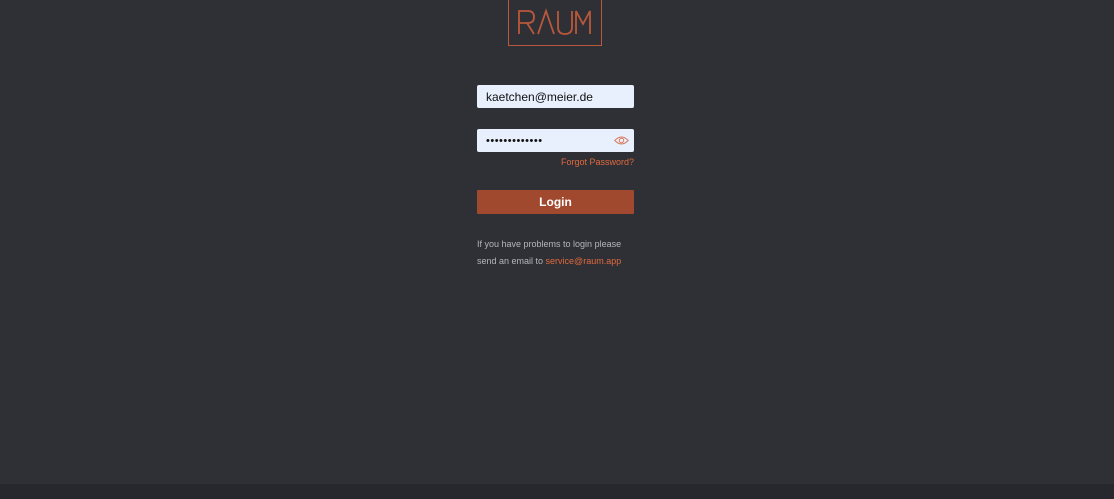  Describe the element at coordinates (597, 162) in the screenshot. I see `forgot-password-link: Forgot Password?` at that location.